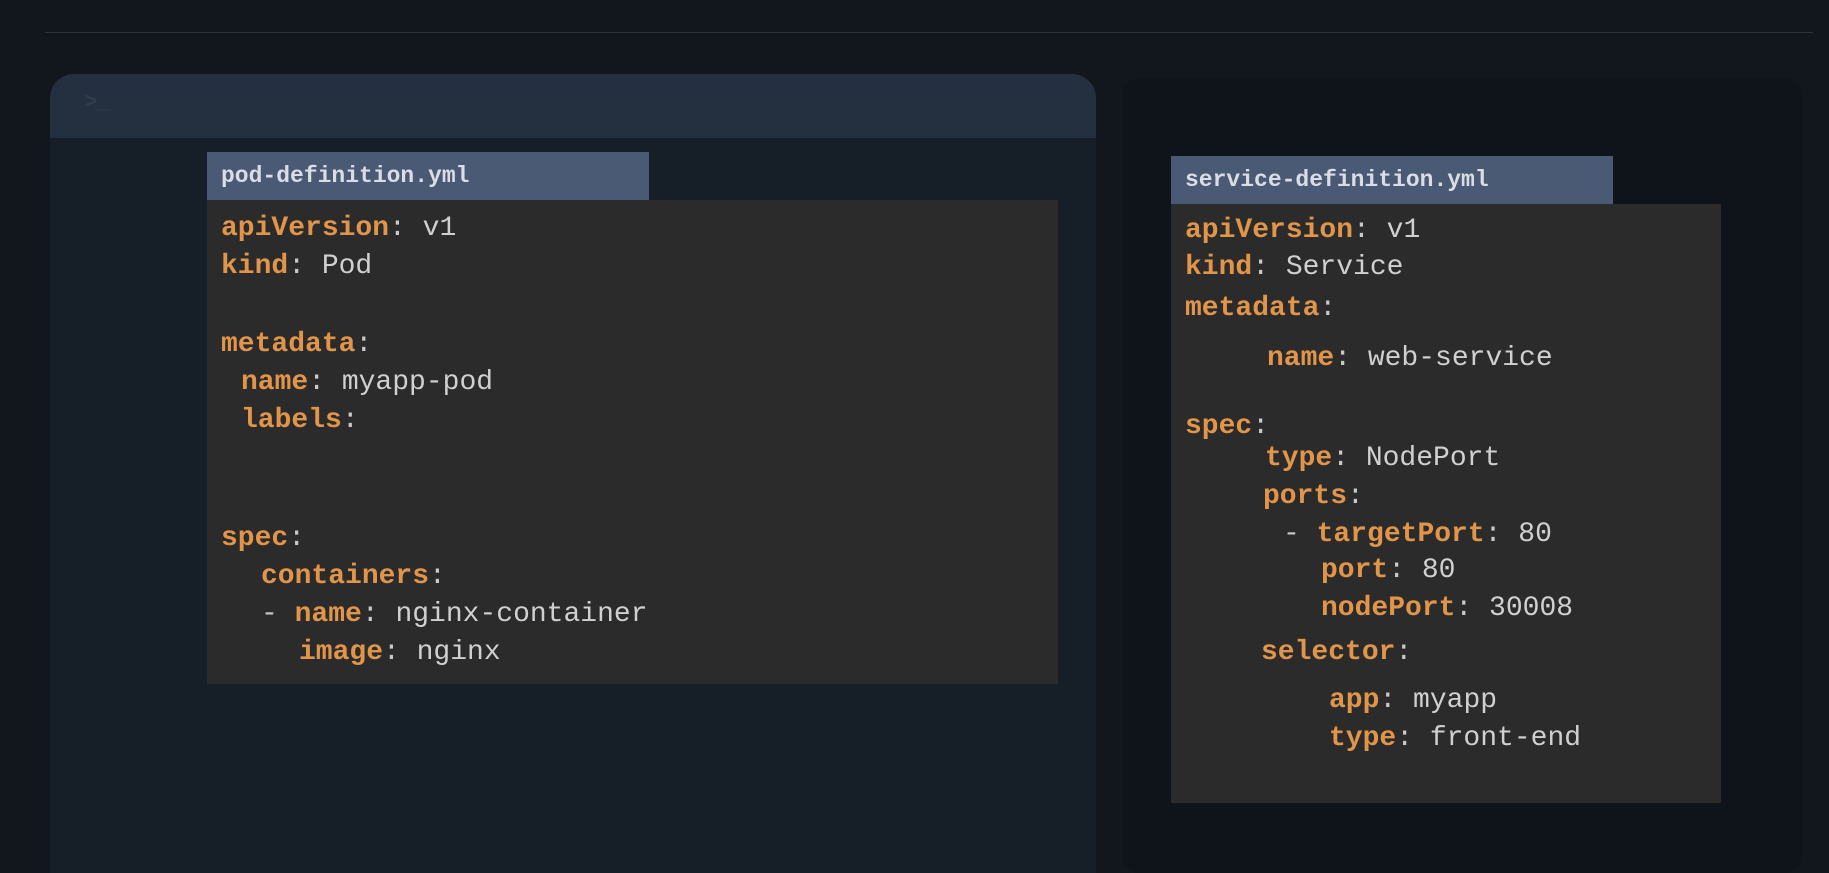  I want to click on top-divider, so click(929, 32).